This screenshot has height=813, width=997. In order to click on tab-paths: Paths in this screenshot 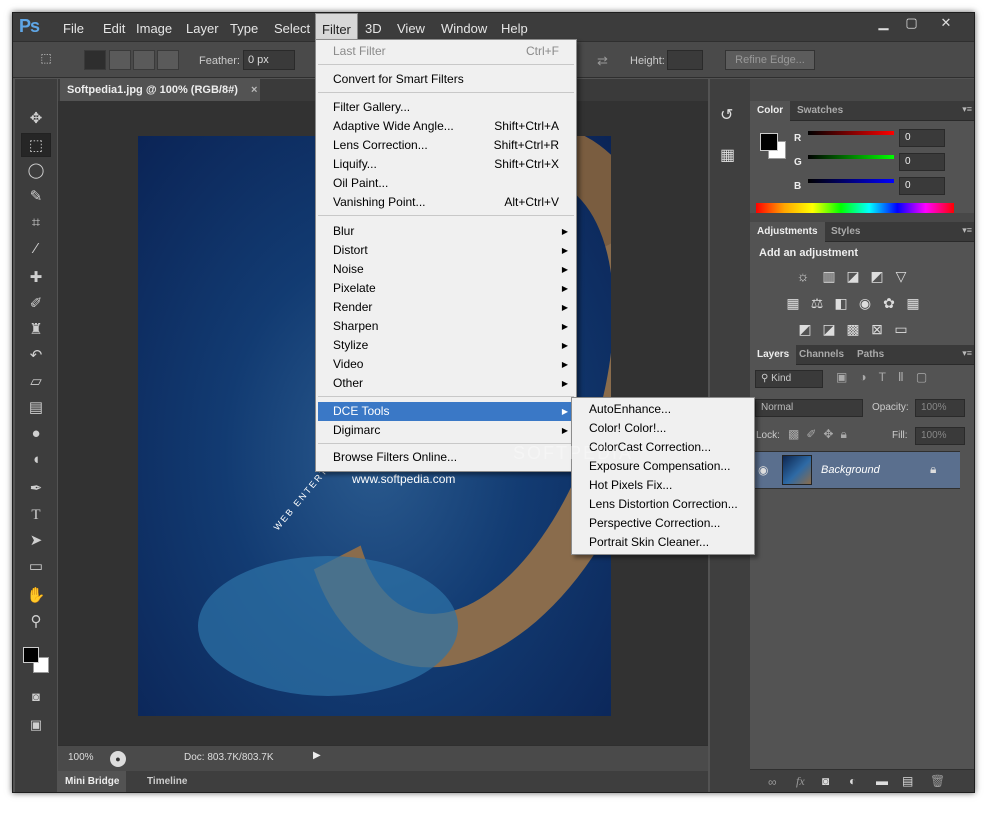, I will do `click(870, 355)`.